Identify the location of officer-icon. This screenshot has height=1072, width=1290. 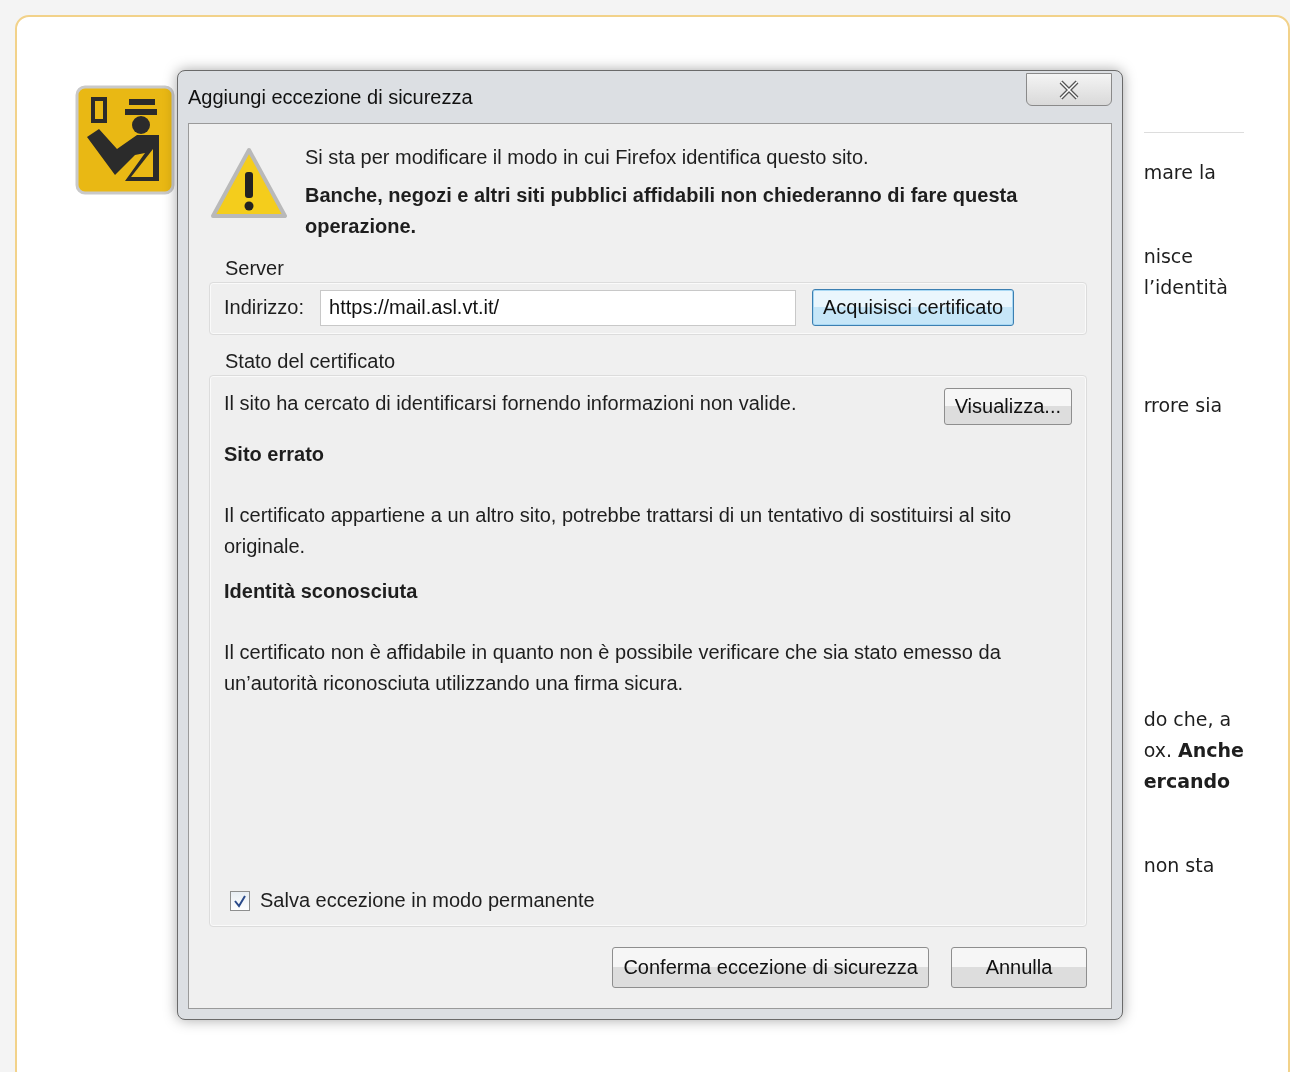
(125, 140).